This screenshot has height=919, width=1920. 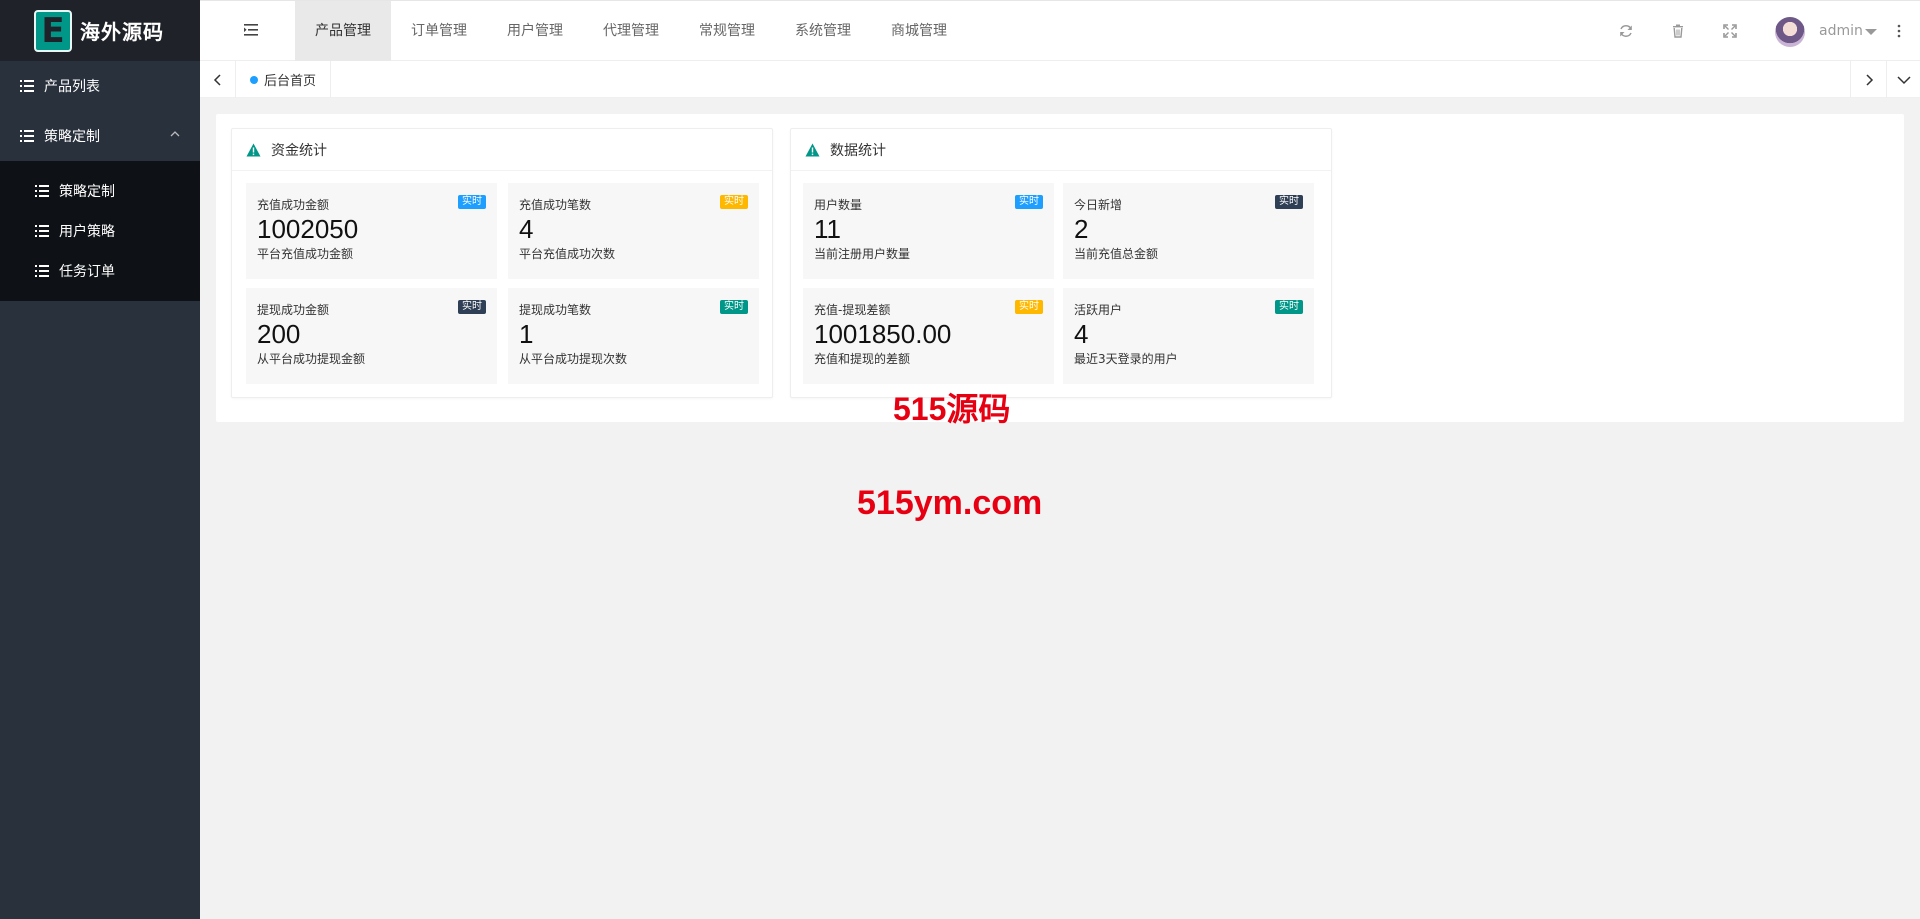 What do you see at coordinates (1871, 32) in the screenshot?
I see `caret-down-icon` at bounding box center [1871, 32].